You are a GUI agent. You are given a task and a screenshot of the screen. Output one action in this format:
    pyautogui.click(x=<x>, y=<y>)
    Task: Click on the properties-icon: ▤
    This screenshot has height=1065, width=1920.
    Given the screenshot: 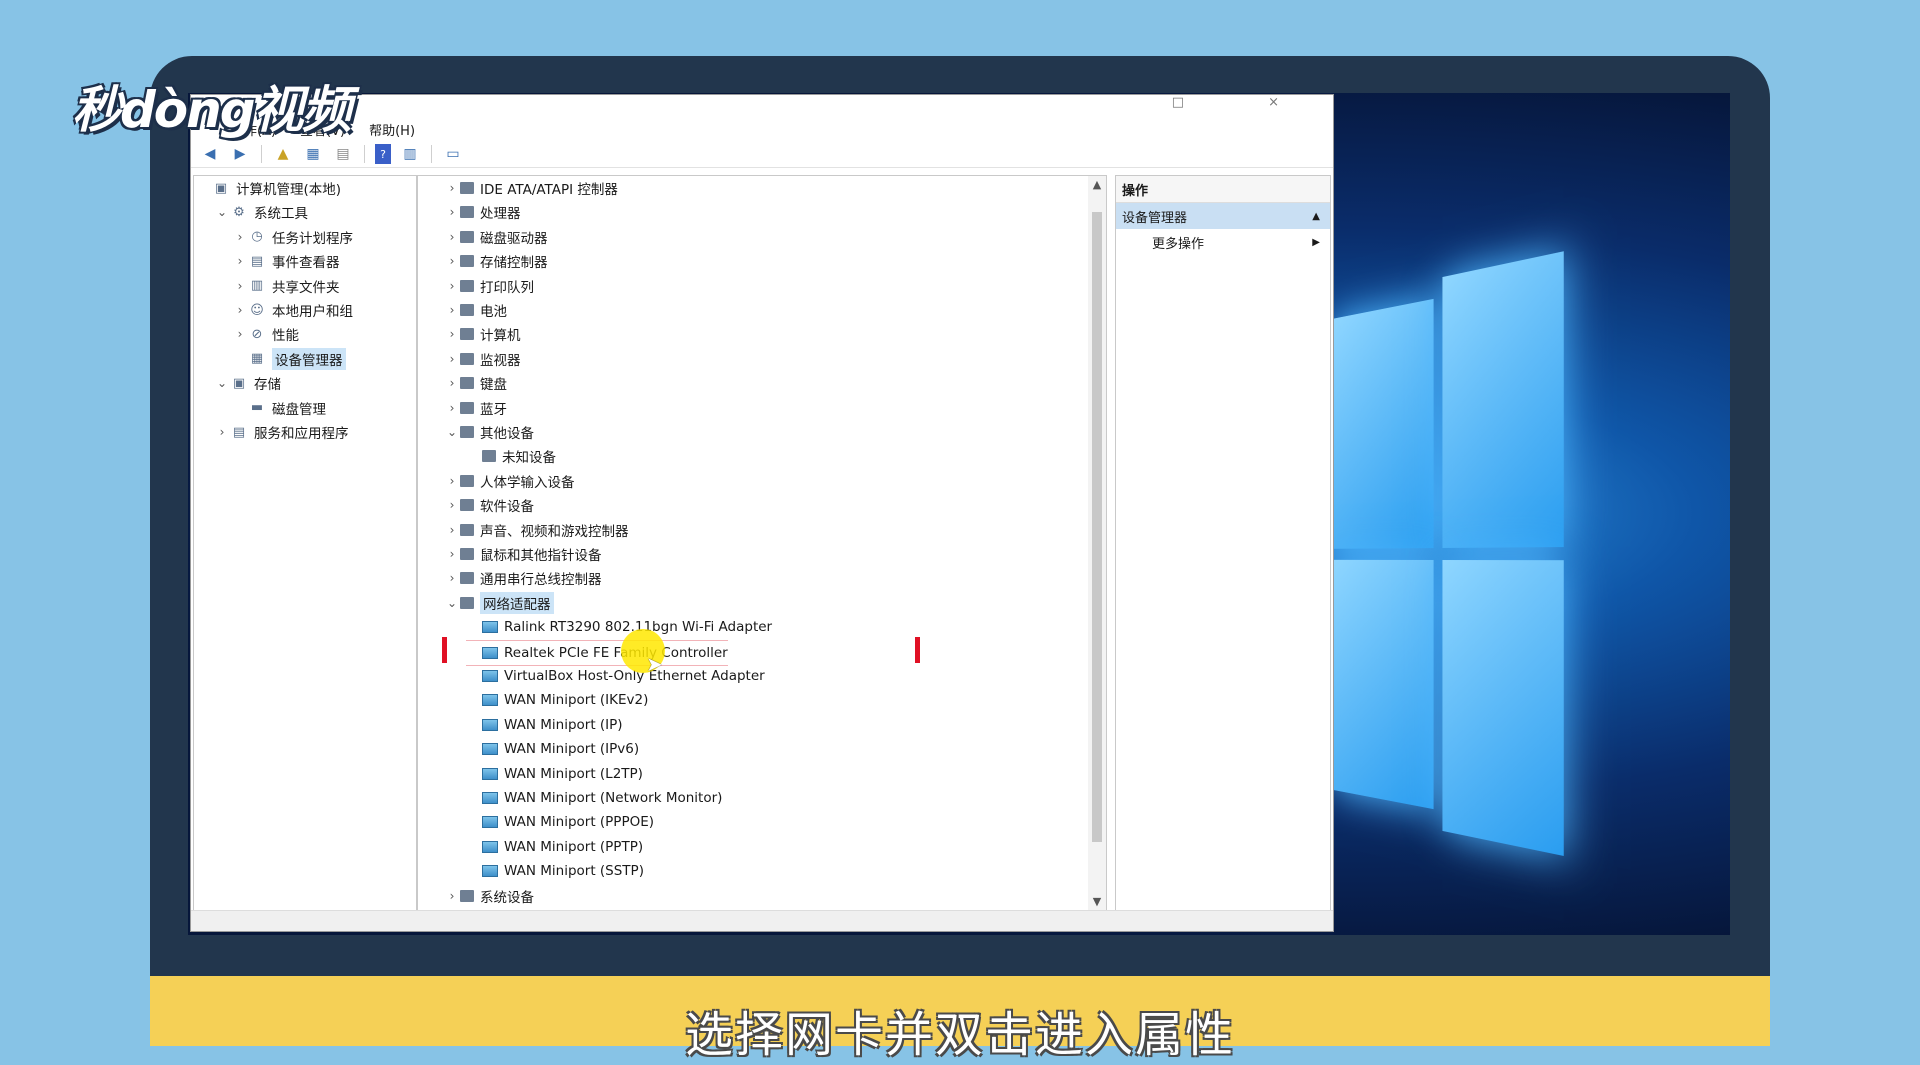 What is the action you would take?
    pyautogui.click(x=343, y=154)
    